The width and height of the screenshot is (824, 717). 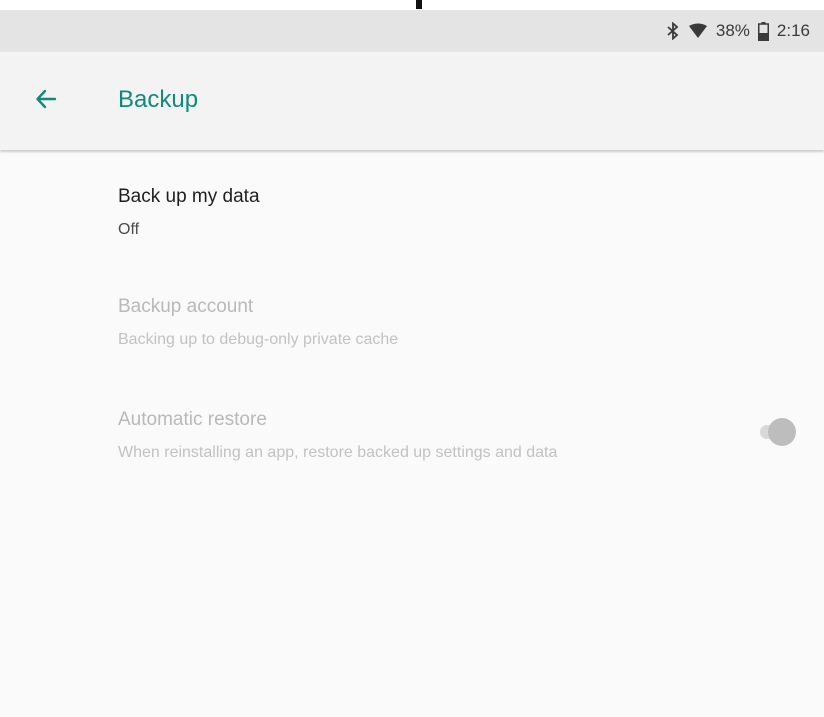 What do you see at coordinates (158, 99) in the screenshot?
I see `page-title: Backup` at bounding box center [158, 99].